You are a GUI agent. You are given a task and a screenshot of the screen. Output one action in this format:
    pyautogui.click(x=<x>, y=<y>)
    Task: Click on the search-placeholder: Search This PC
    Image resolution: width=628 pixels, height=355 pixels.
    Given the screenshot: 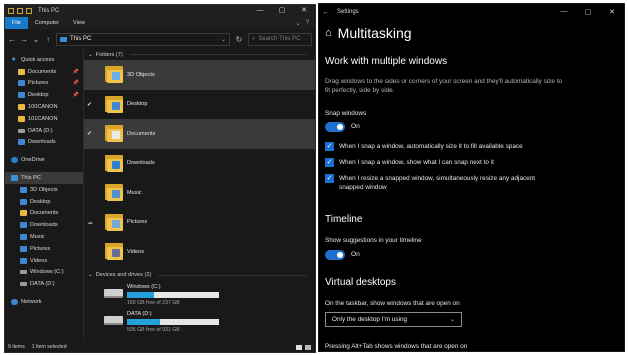 What is the action you would take?
    pyautogui.click(x=279, y=39)
    